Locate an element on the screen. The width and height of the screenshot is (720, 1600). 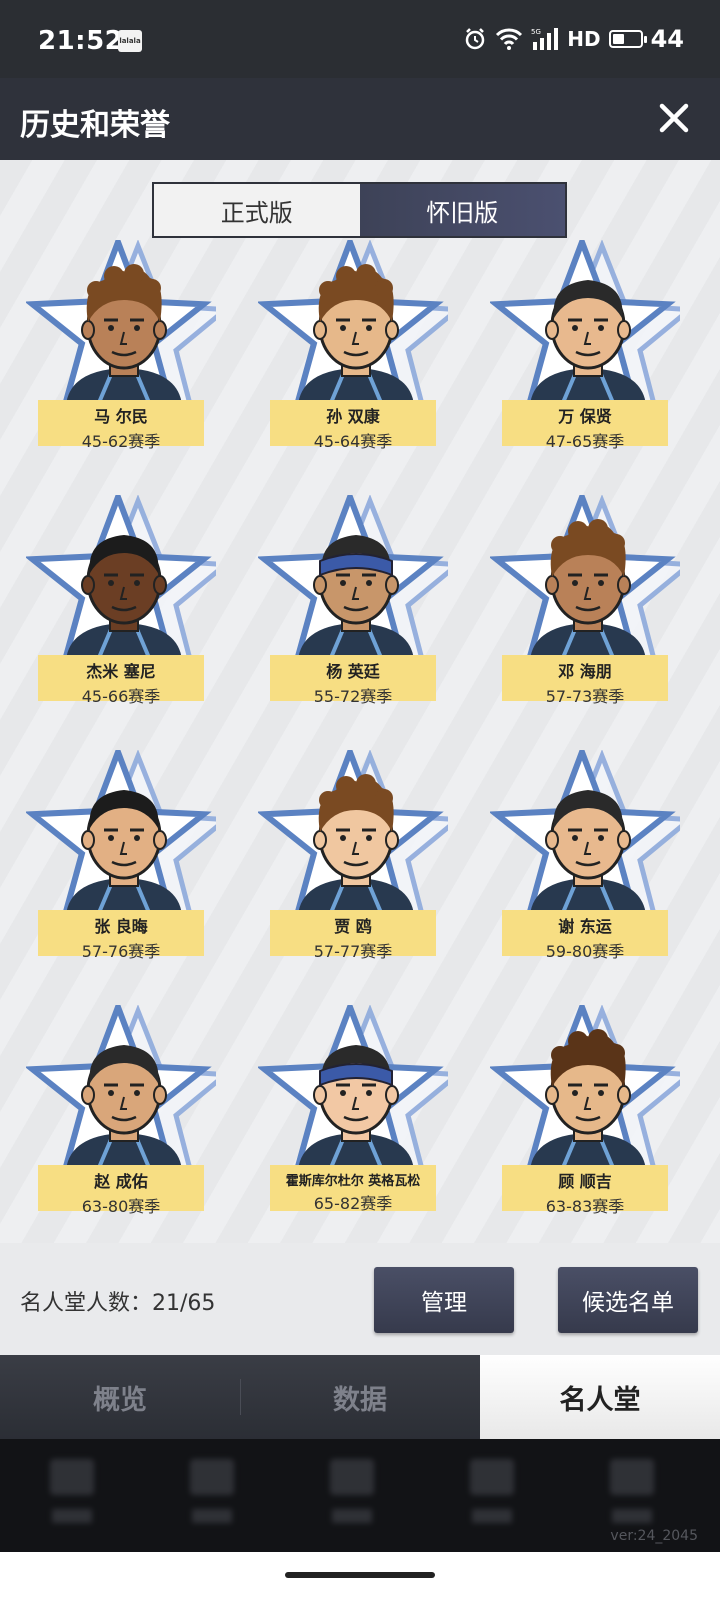
battery-level is located at coordinates (618, 39).